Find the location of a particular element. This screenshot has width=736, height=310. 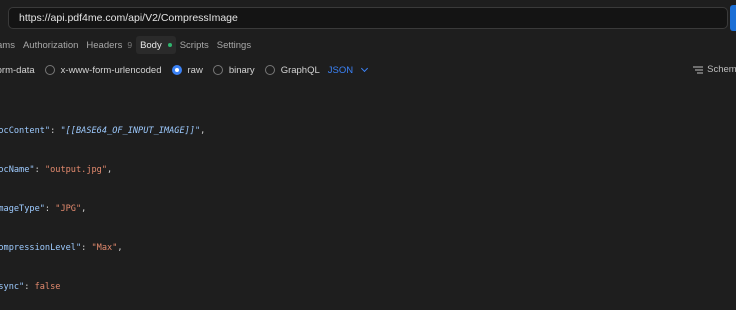

tab-body-label: Body is located at coordinates (151, 45).